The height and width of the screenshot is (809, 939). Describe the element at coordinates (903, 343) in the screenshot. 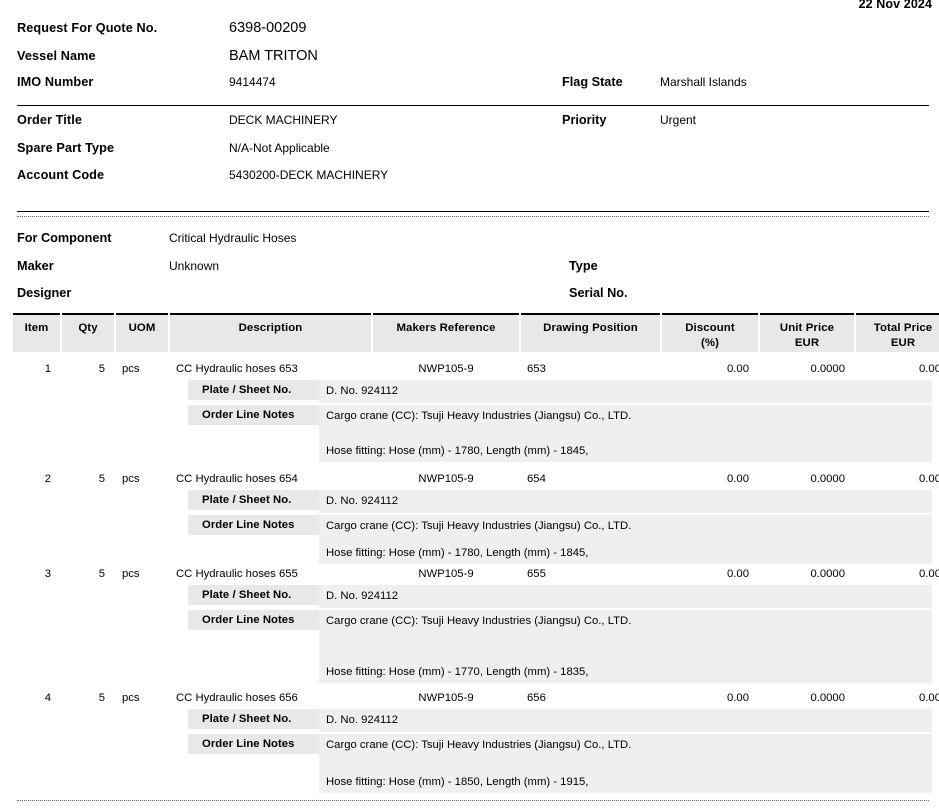

I see `column-header-total-price-line2: EUR` at that location.